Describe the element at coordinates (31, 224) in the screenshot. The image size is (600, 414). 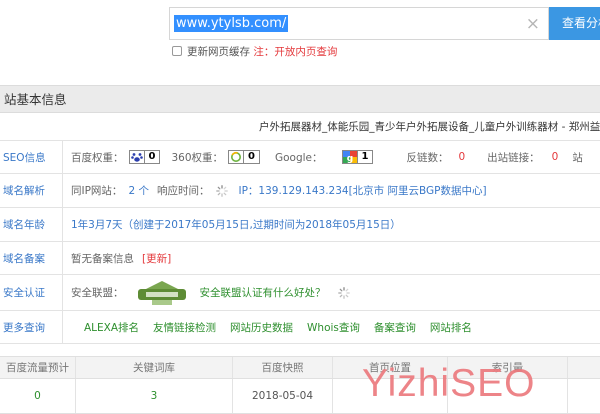
I see `domain-age-label: 域名年龄` at that location.